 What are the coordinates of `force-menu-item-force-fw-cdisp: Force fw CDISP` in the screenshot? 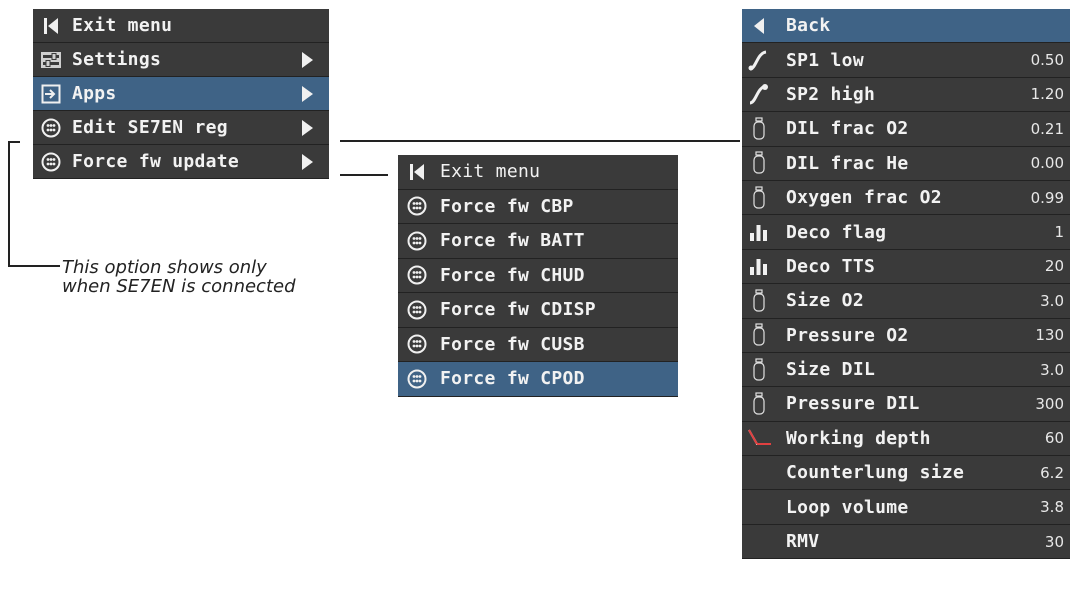 It's located at (538, 310).